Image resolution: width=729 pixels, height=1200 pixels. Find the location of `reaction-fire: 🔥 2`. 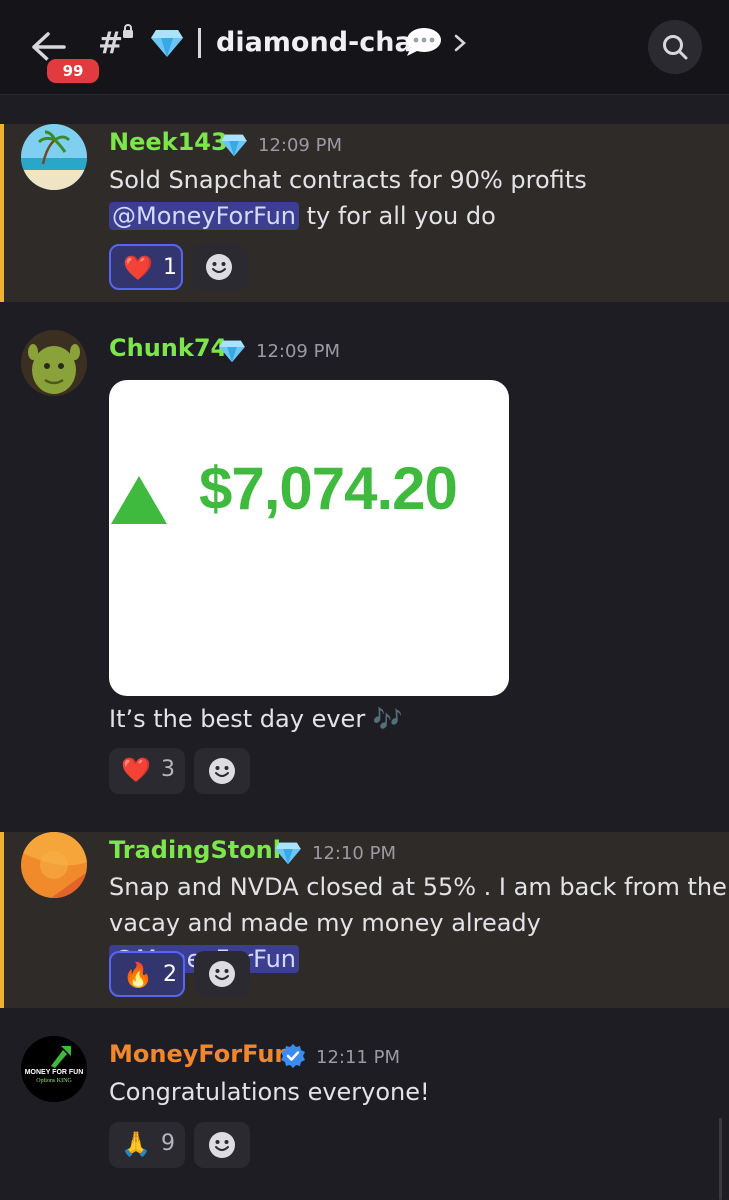

reaction-fire: 🔥 2 is located at coordinates (147, 974).